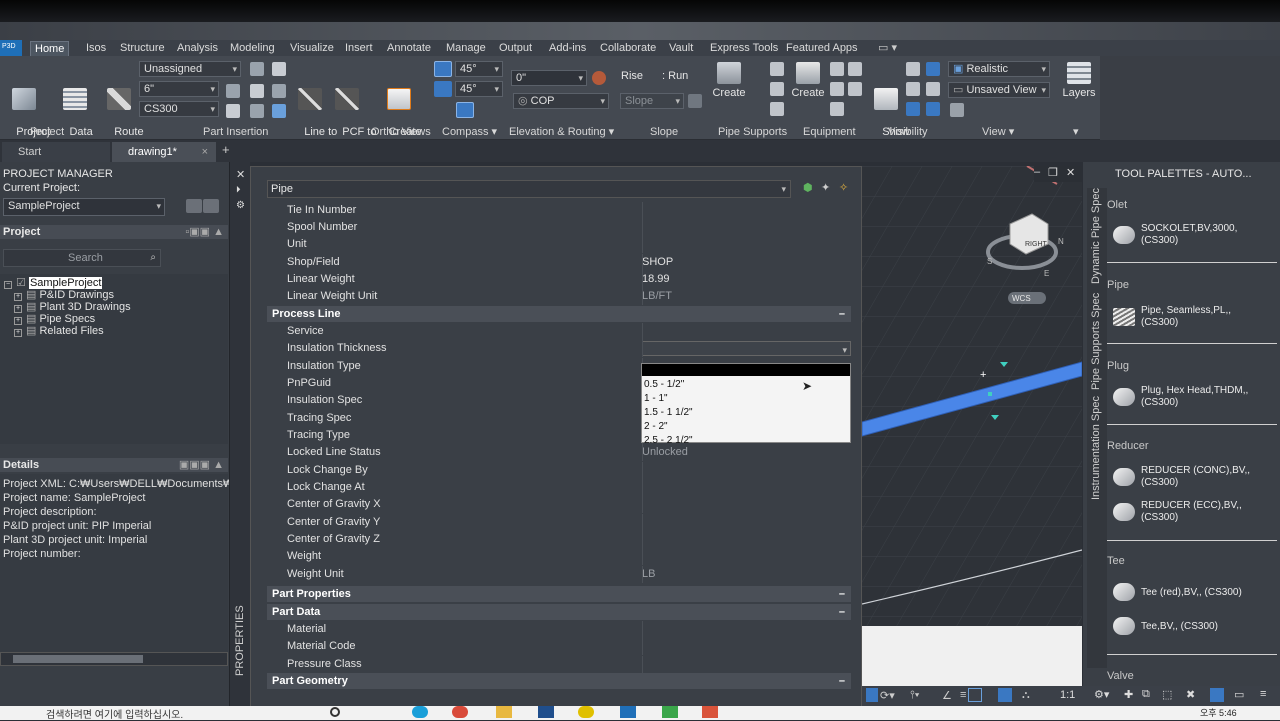  I want to click on tab-modeling: Modeling, so click(252, 48).